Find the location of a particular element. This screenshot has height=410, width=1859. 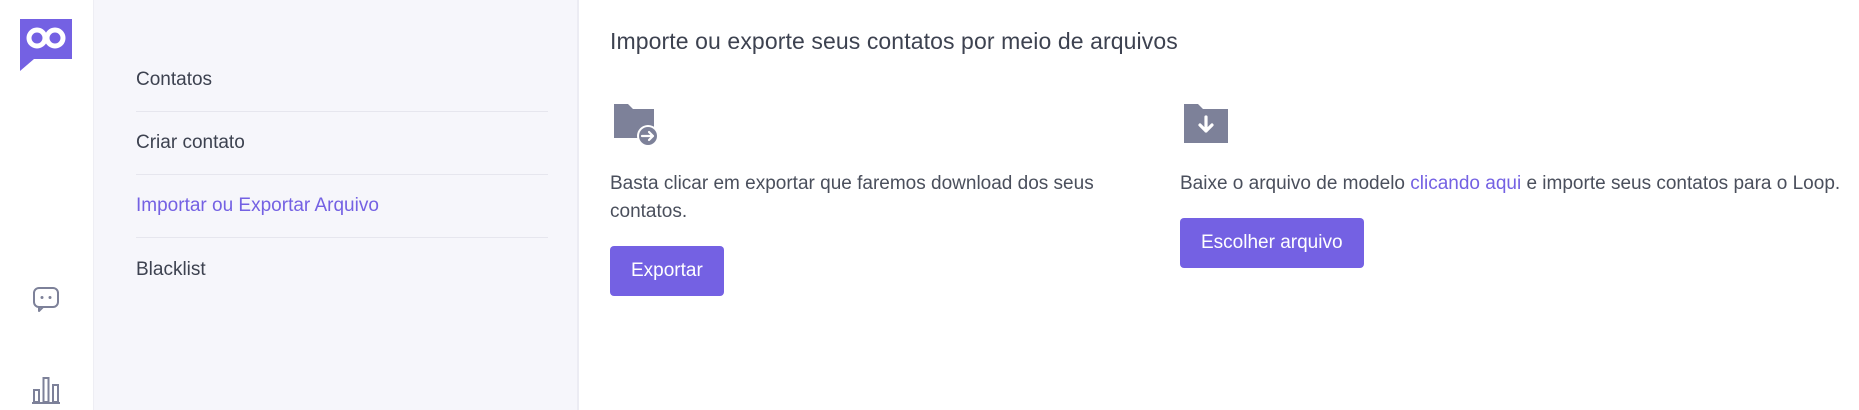

submenu-item-label: Blacklist is located at coordinates (171, 269).